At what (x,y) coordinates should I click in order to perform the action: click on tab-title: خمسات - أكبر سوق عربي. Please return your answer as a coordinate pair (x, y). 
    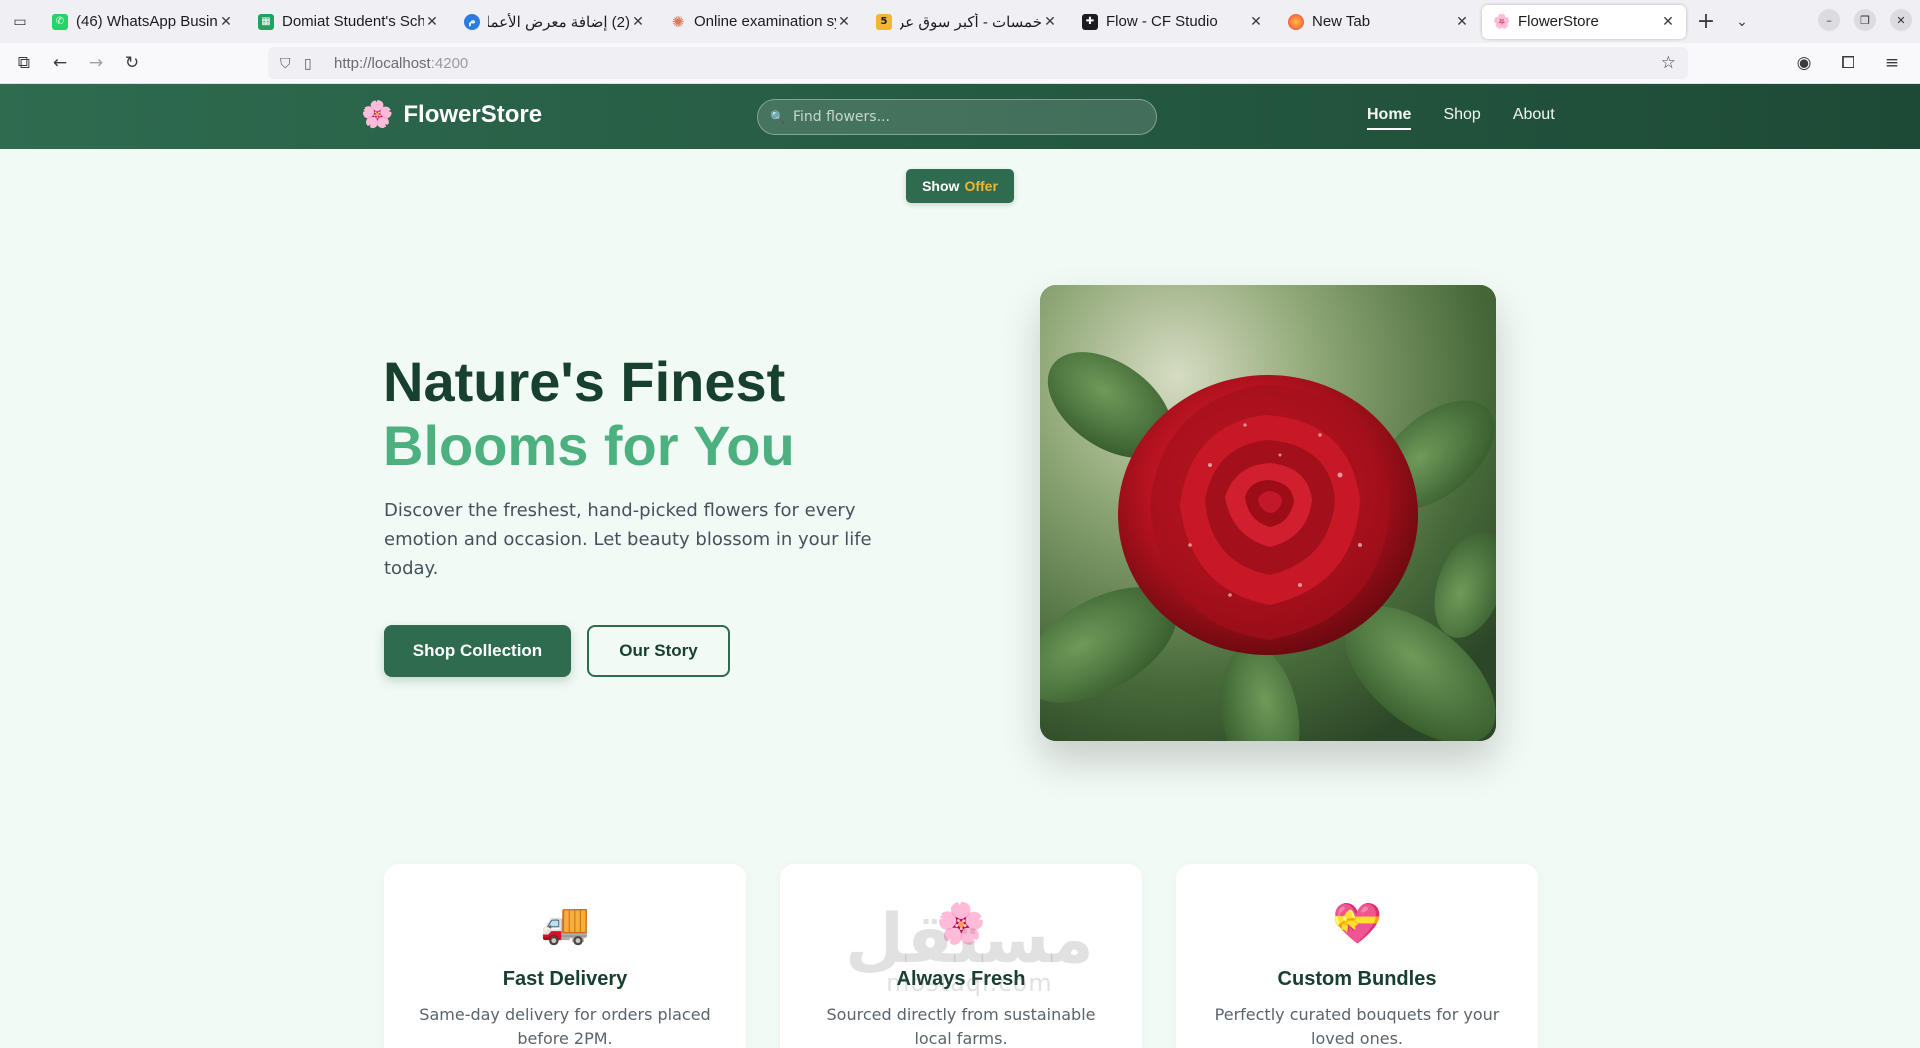
    Looking at the image, I should click on (971, 22).